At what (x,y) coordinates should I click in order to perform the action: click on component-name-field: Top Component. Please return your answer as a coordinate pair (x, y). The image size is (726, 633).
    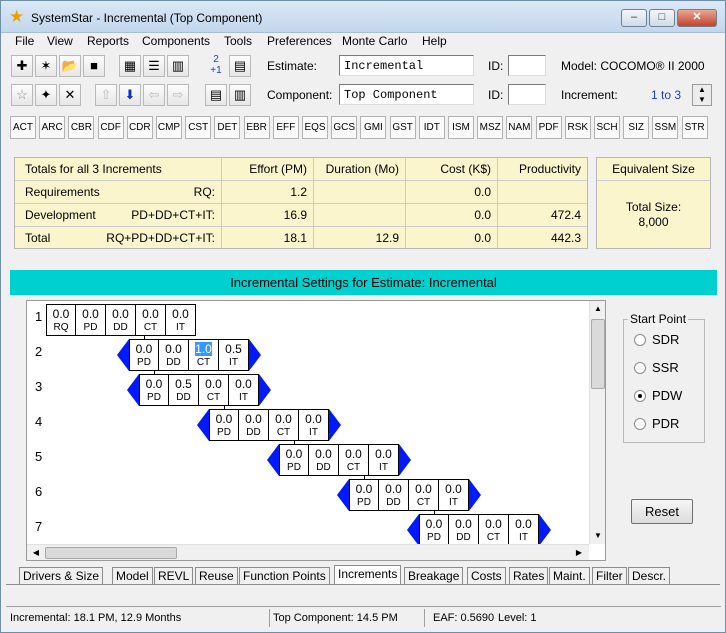
    Looking at the image, I should click on (406, 94).